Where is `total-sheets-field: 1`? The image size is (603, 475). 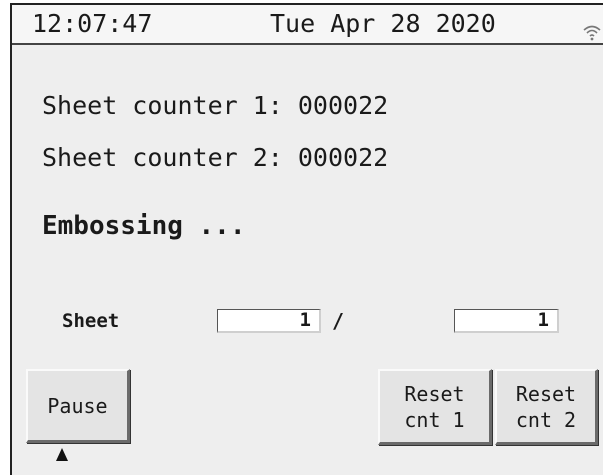
total-sheets-field: 1 is located at coordinates (506, 321).